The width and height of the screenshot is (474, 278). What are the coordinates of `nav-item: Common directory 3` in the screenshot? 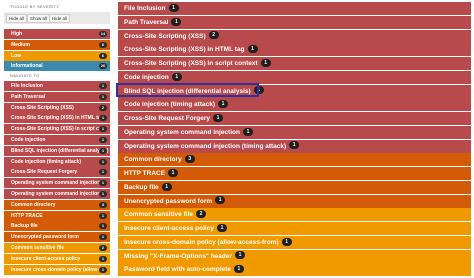 It's located at (57, 204).